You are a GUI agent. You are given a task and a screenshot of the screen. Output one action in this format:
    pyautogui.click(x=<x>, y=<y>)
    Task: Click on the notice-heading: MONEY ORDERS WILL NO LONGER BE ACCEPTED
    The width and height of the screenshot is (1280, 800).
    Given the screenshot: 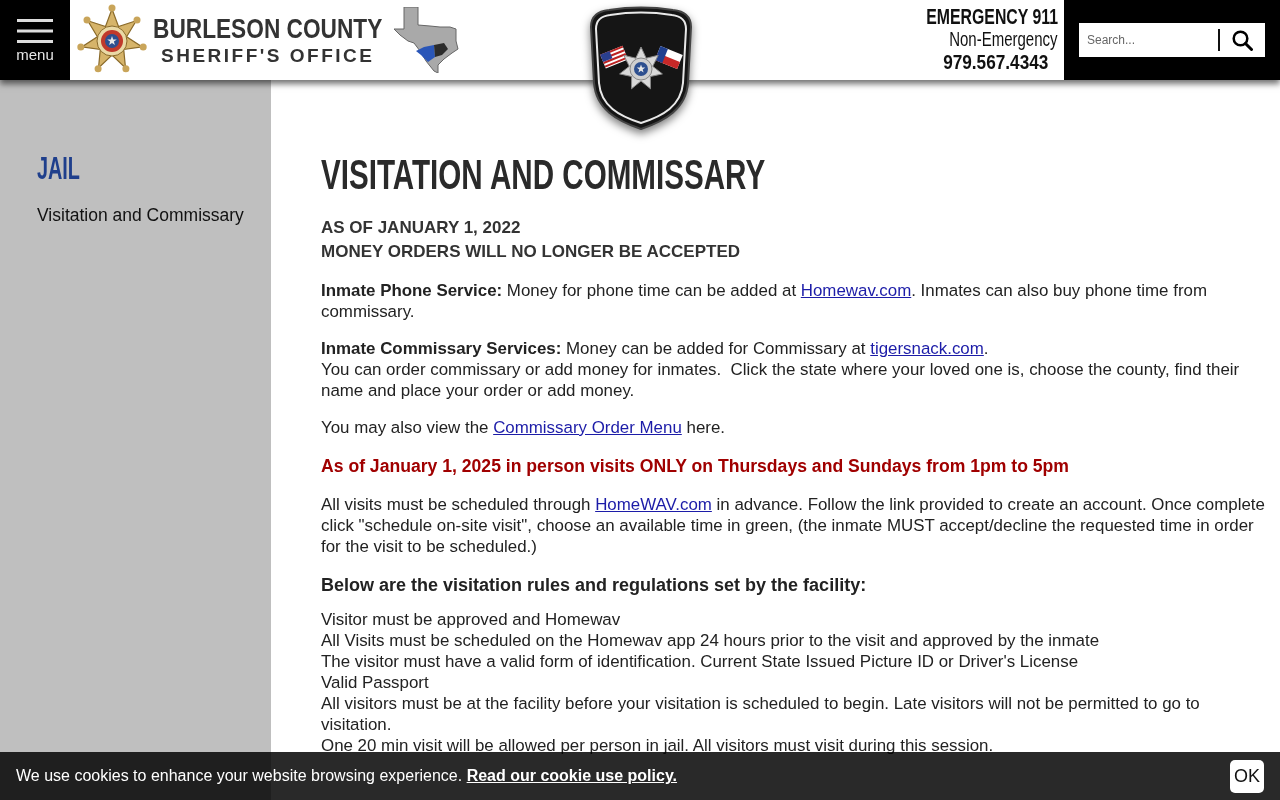 What is the action you would take?
    pyautogui.click(x=531, y=252)
    